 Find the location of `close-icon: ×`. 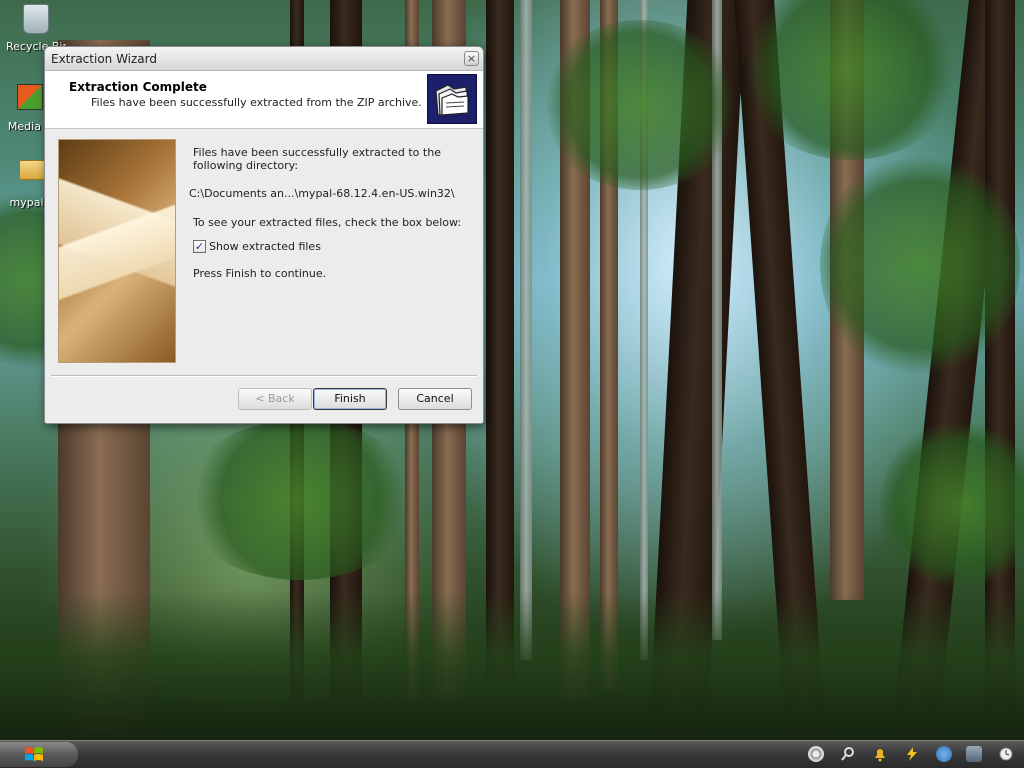

close-icon: × is located at coordinates (471, 58).